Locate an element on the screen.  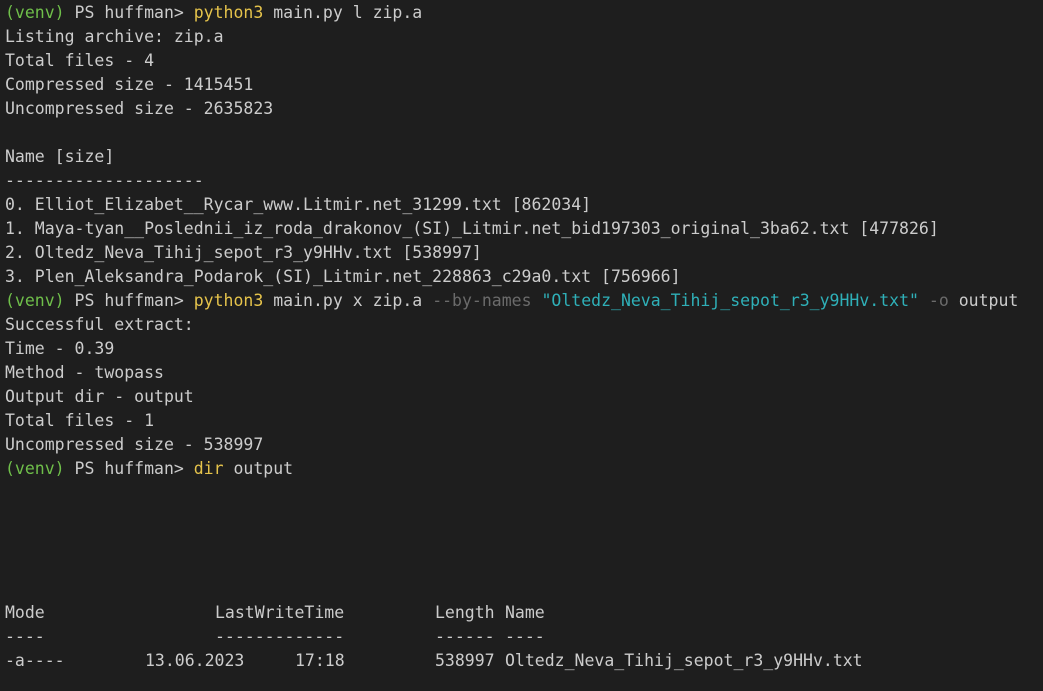
extract-uncompressed-size: Uncompressed size - 538997 is located at coordinates (134, 444).